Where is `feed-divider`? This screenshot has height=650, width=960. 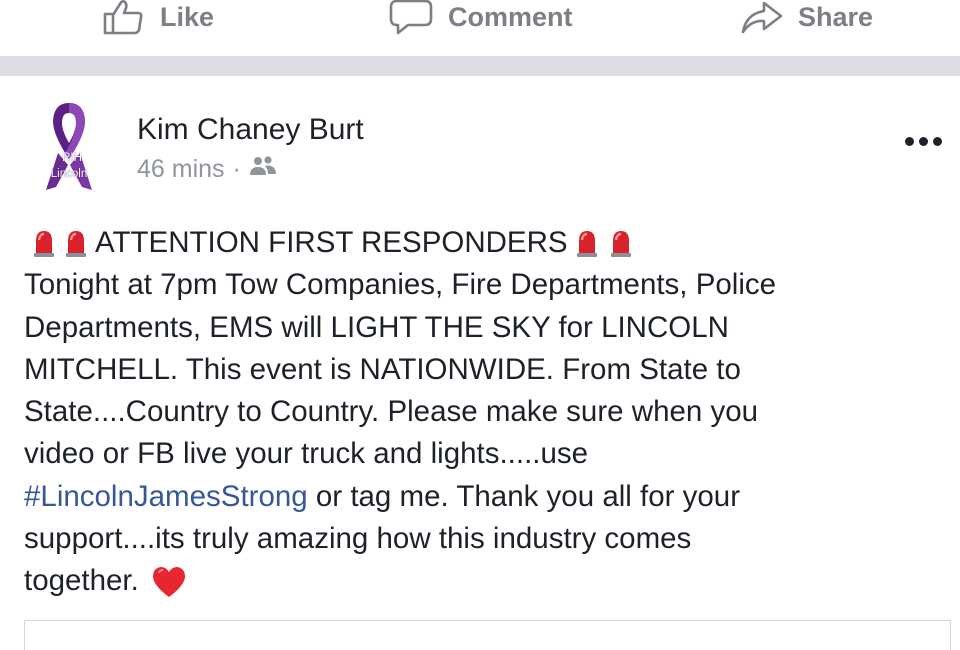 feed-divider is located at coordinates (480, 66).